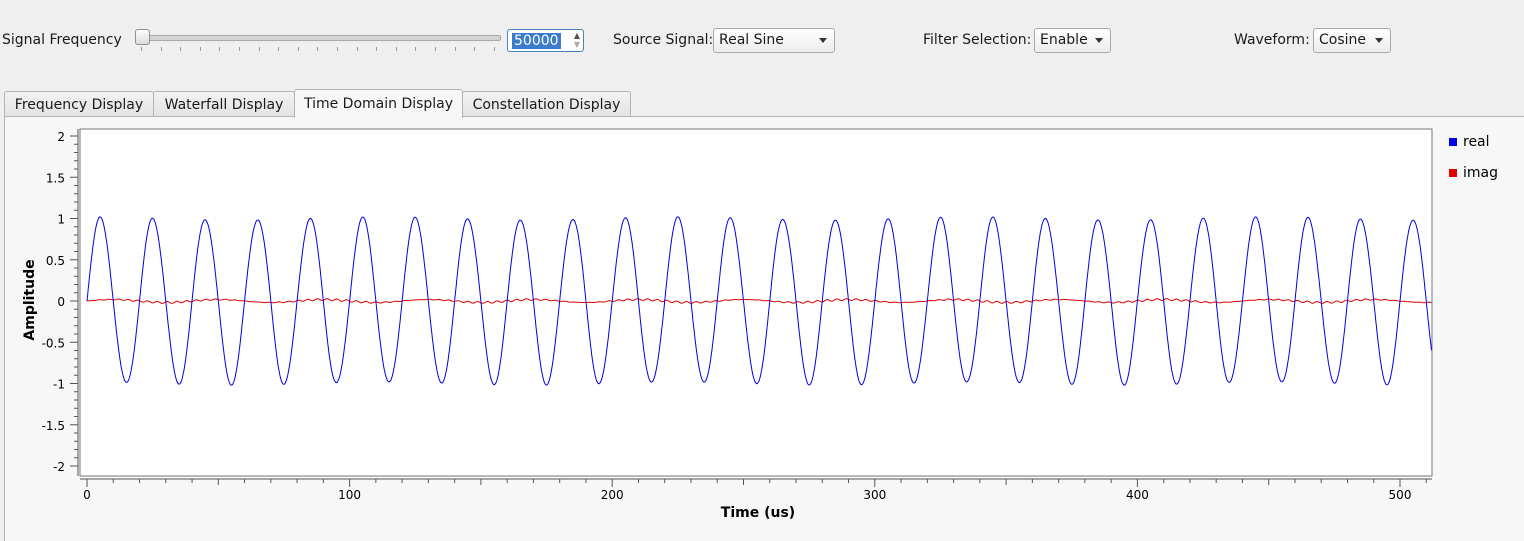  What do you see at coordinates (1453, 173) in the screenshot?
I see `legend-swatch-imag` at bounding box center [1453, 173].